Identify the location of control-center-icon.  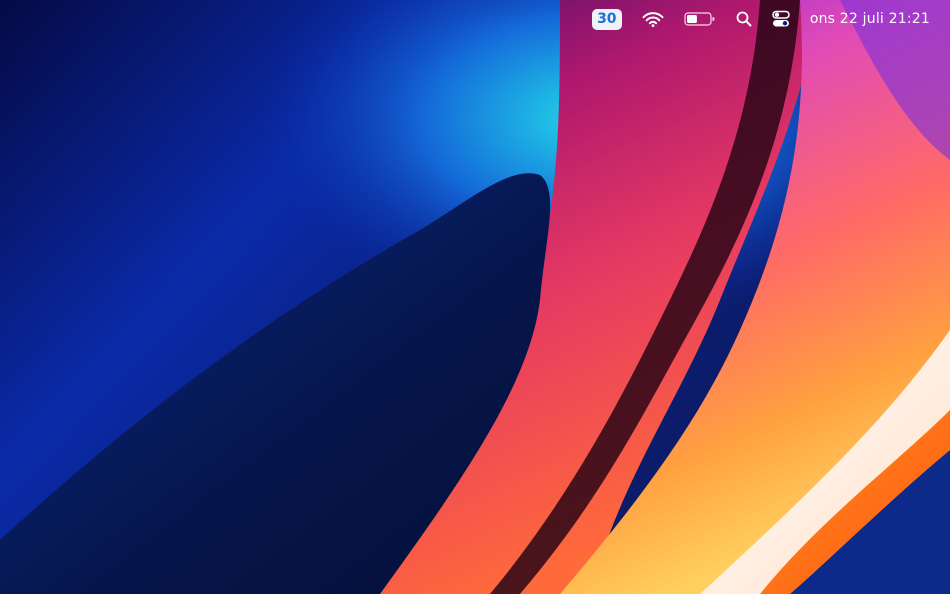
(781, 19).